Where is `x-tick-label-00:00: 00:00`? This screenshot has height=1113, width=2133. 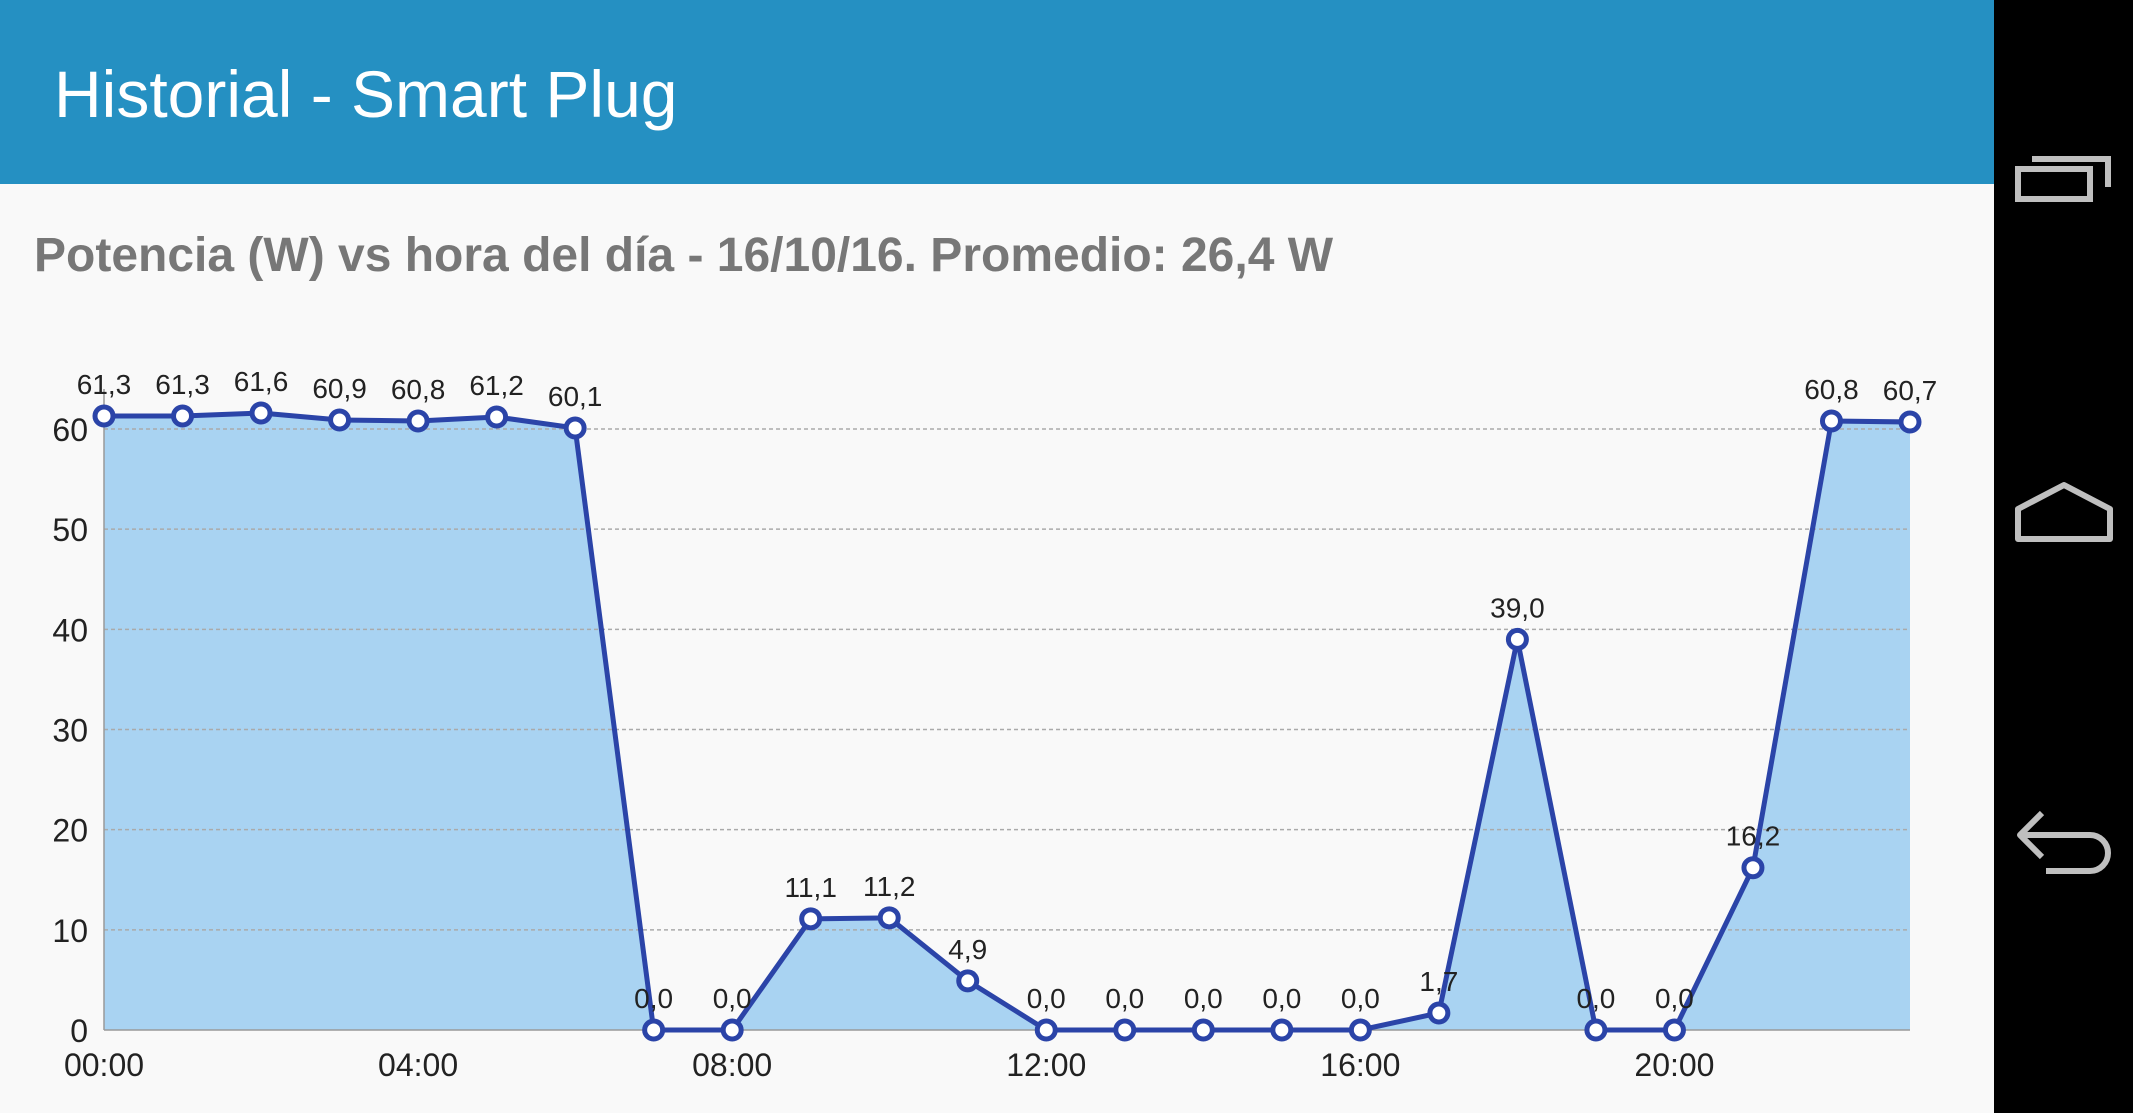
x-tick-label-00:00: 00:00 is located at coordinates (104, 1065).